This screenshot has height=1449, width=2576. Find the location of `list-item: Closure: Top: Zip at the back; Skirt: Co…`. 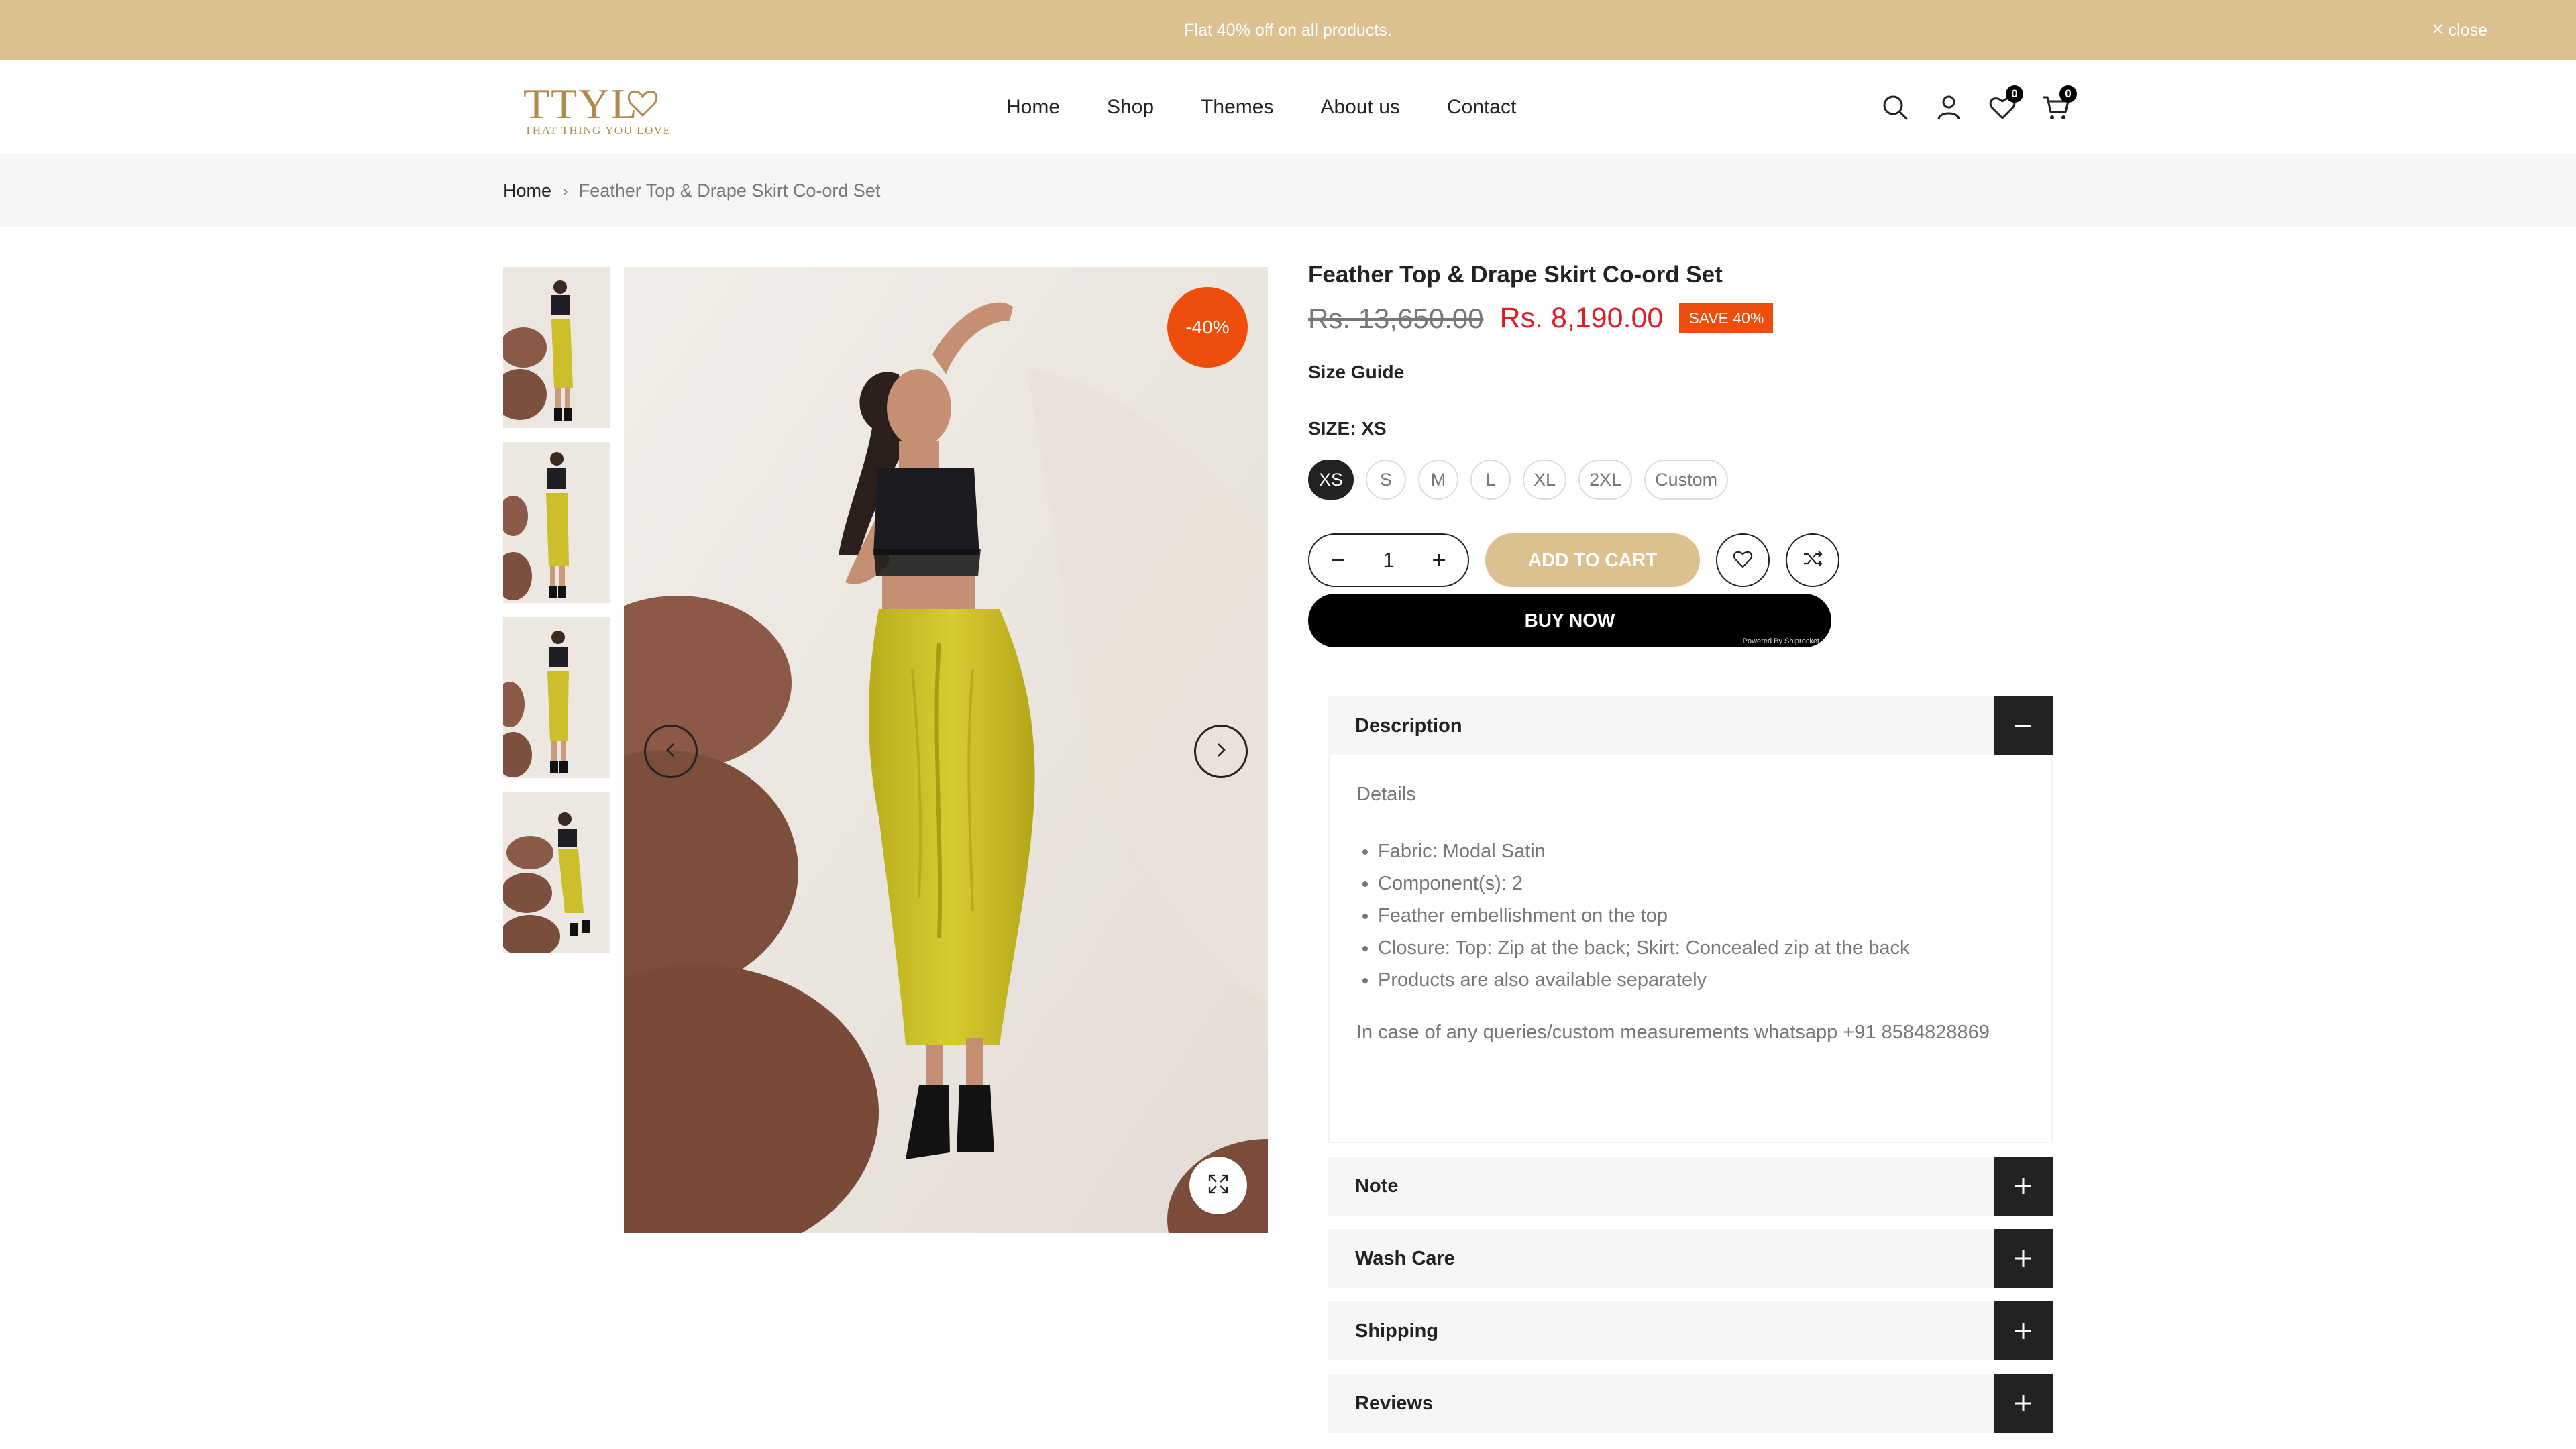

list-item: Closure: Top: Zip at the back; Skirt: Co… is located at coordinates (1701, 948).